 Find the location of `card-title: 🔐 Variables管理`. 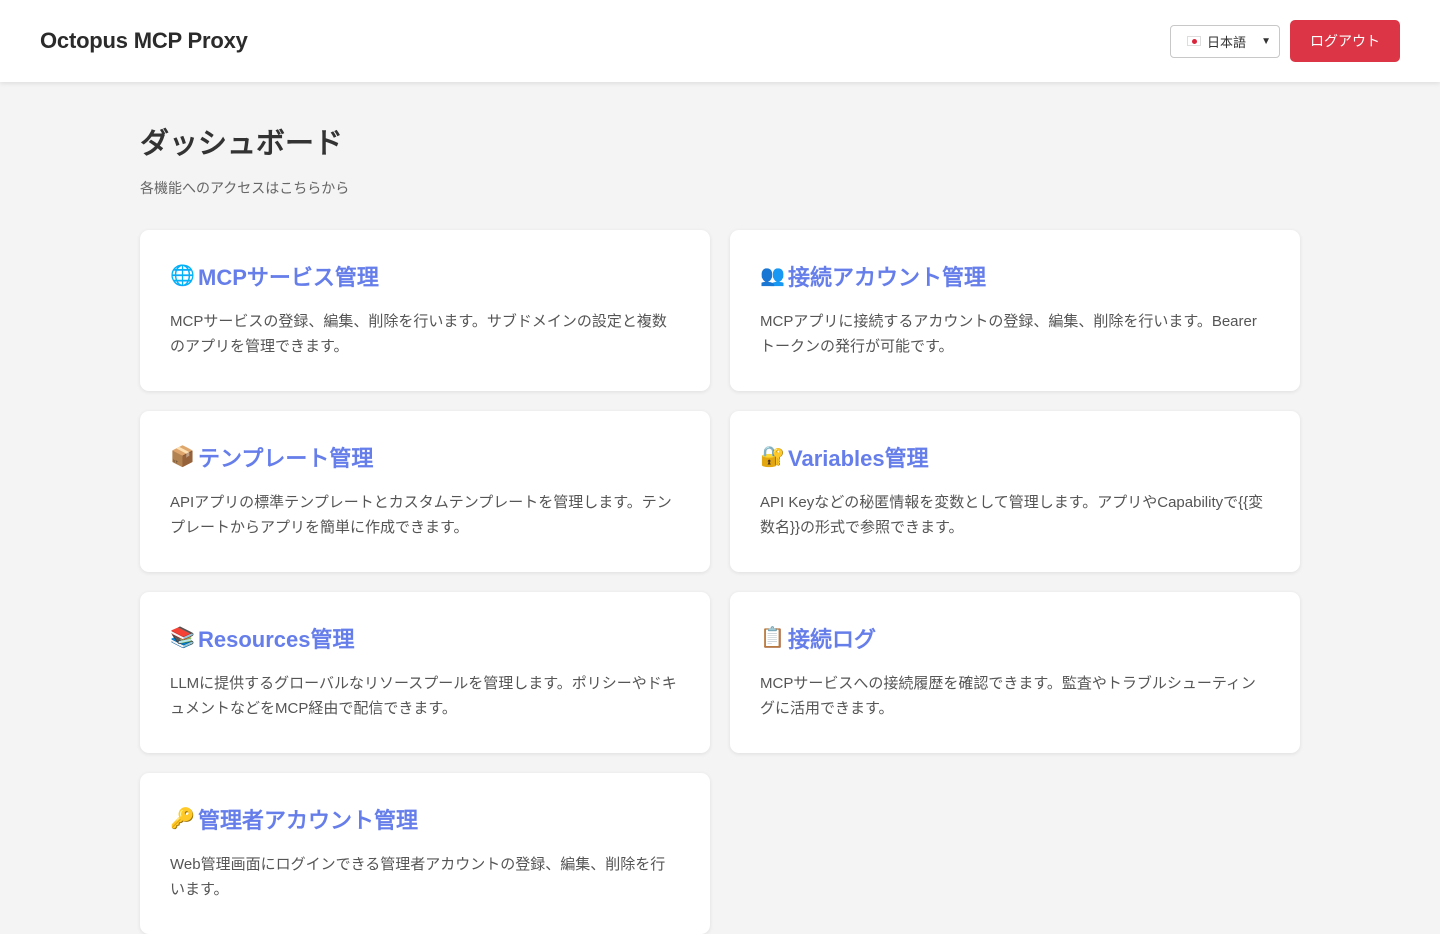

card-title: 🔐 Variables管理 is located at coordinates (1015, 457).